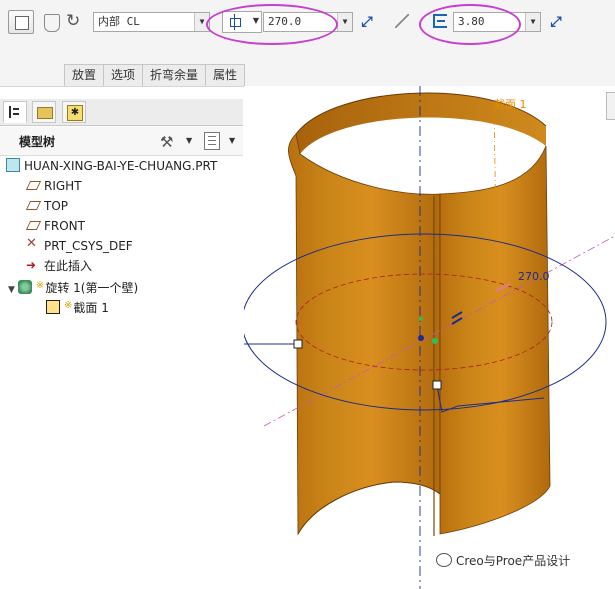 The image size is (615, 589). Describe the element at coordinates (121, 141) in the screenshot. I see `model-tree-header: 模型树 ⚒ ▼ ▼` at that location.